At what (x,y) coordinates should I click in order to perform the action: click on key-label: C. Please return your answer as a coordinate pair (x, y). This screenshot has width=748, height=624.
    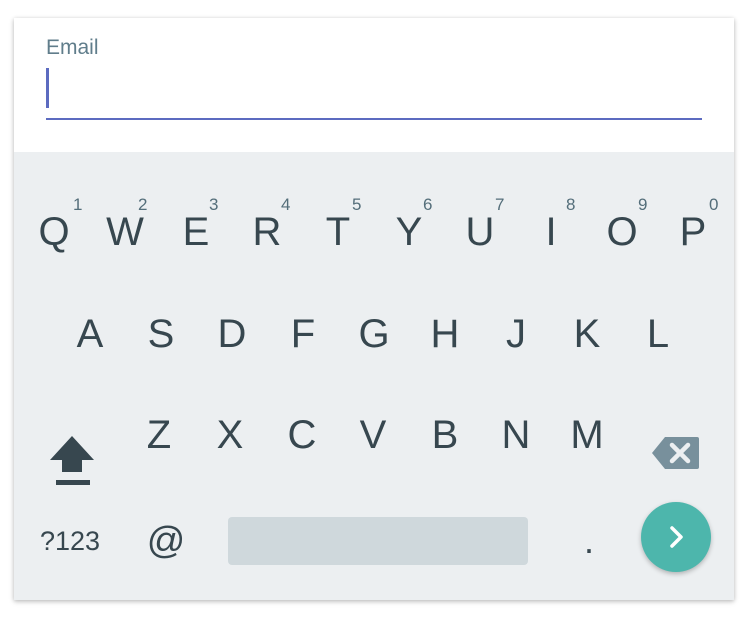
    Looking at the image, I should click on (302, 434).